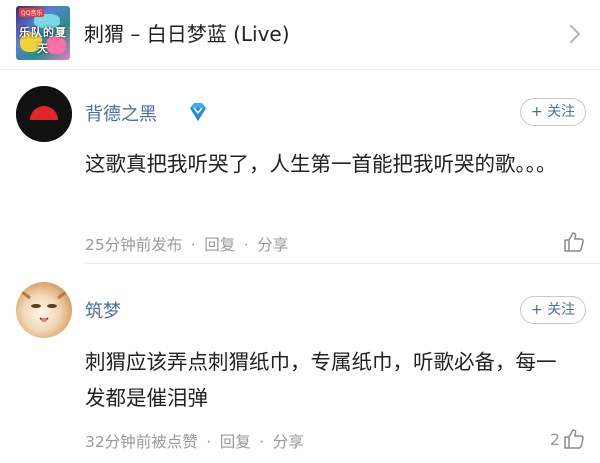 This screenshot has height=463, width=600. I want to click on comment-meta: 25分钟前发布 · 回复 · 分享, so click(186, 244).